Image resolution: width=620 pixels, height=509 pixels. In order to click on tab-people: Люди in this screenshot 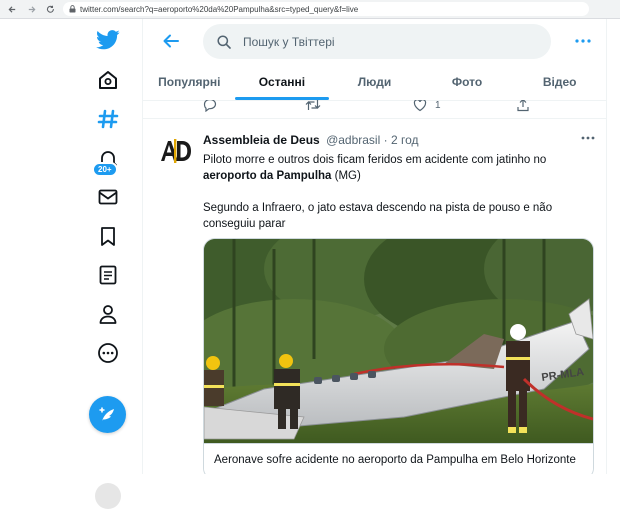, I will do `click(374, 81)`.